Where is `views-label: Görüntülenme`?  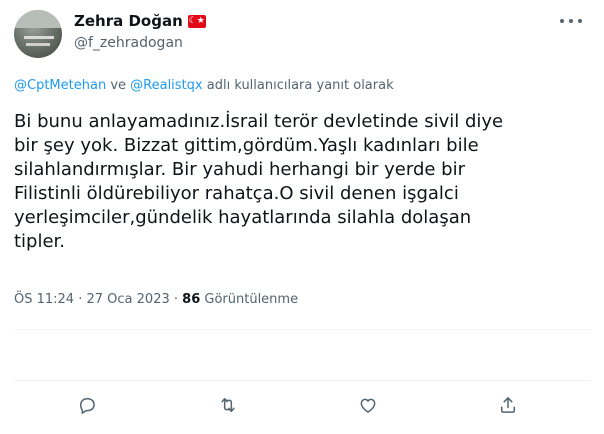 views-label: Görüntülenme is located at coordinates (249, 299).